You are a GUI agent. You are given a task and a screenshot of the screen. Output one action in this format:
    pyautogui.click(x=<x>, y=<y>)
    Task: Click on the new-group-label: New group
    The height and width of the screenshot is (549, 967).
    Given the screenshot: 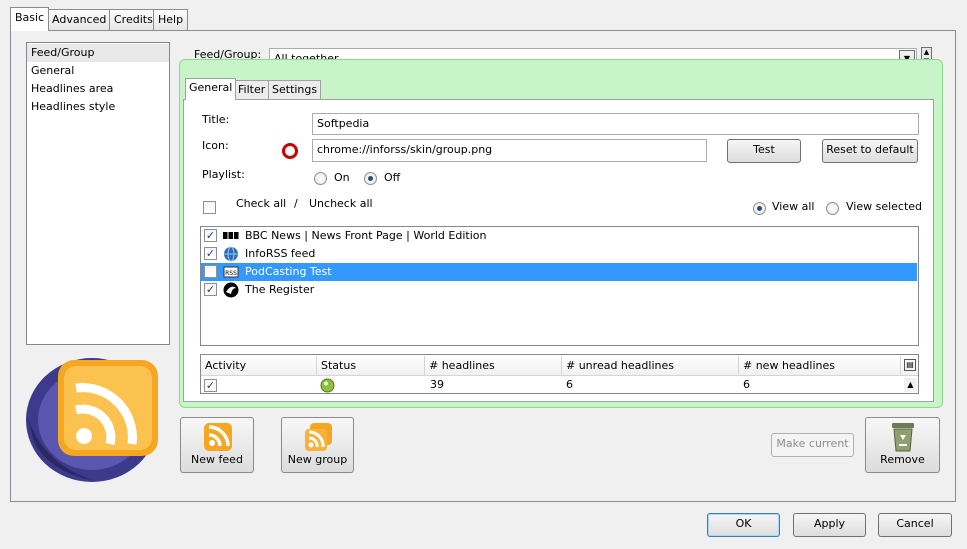 What is the action you would take?
    pyautogui.click(x=317, y=459)
    